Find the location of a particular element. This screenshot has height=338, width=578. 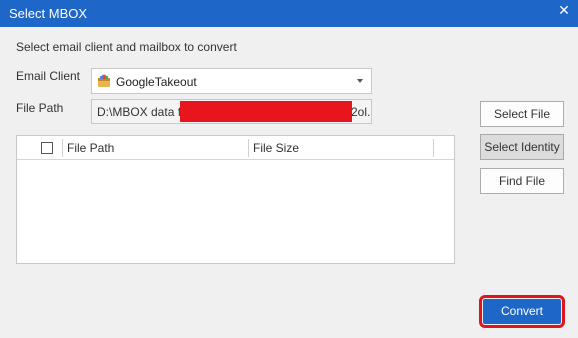

column-file-path: File Path is located at coordinates (90, 148).